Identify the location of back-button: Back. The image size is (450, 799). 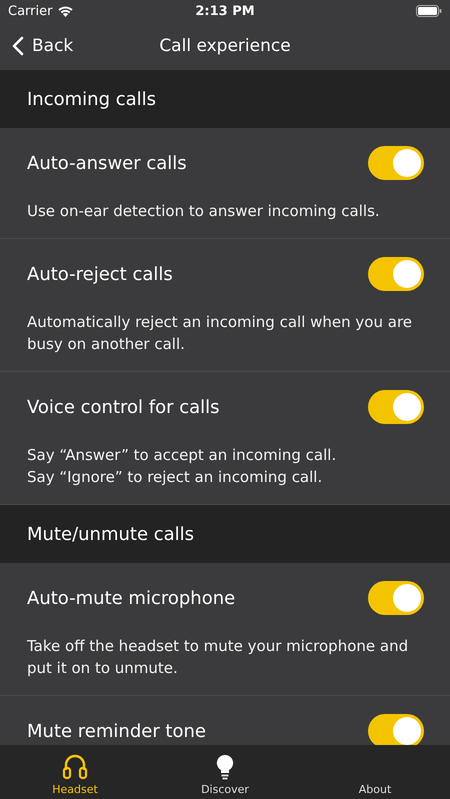
(43, 46).